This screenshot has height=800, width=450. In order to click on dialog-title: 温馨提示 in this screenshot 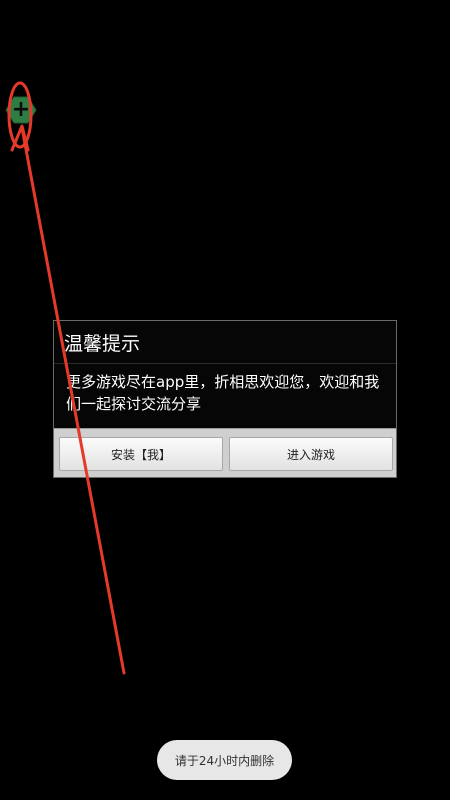, I will do `click(102, 344)`.